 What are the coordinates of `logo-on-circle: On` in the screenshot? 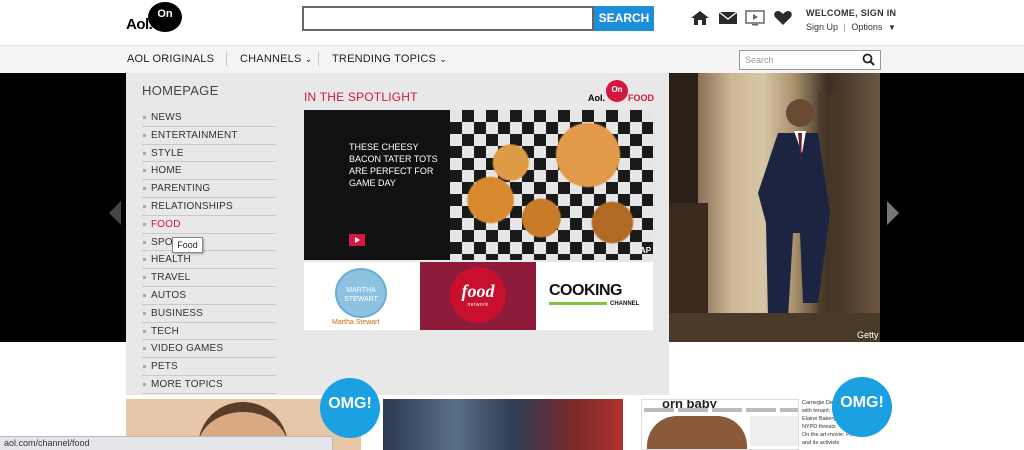 It's located at (165, 17).